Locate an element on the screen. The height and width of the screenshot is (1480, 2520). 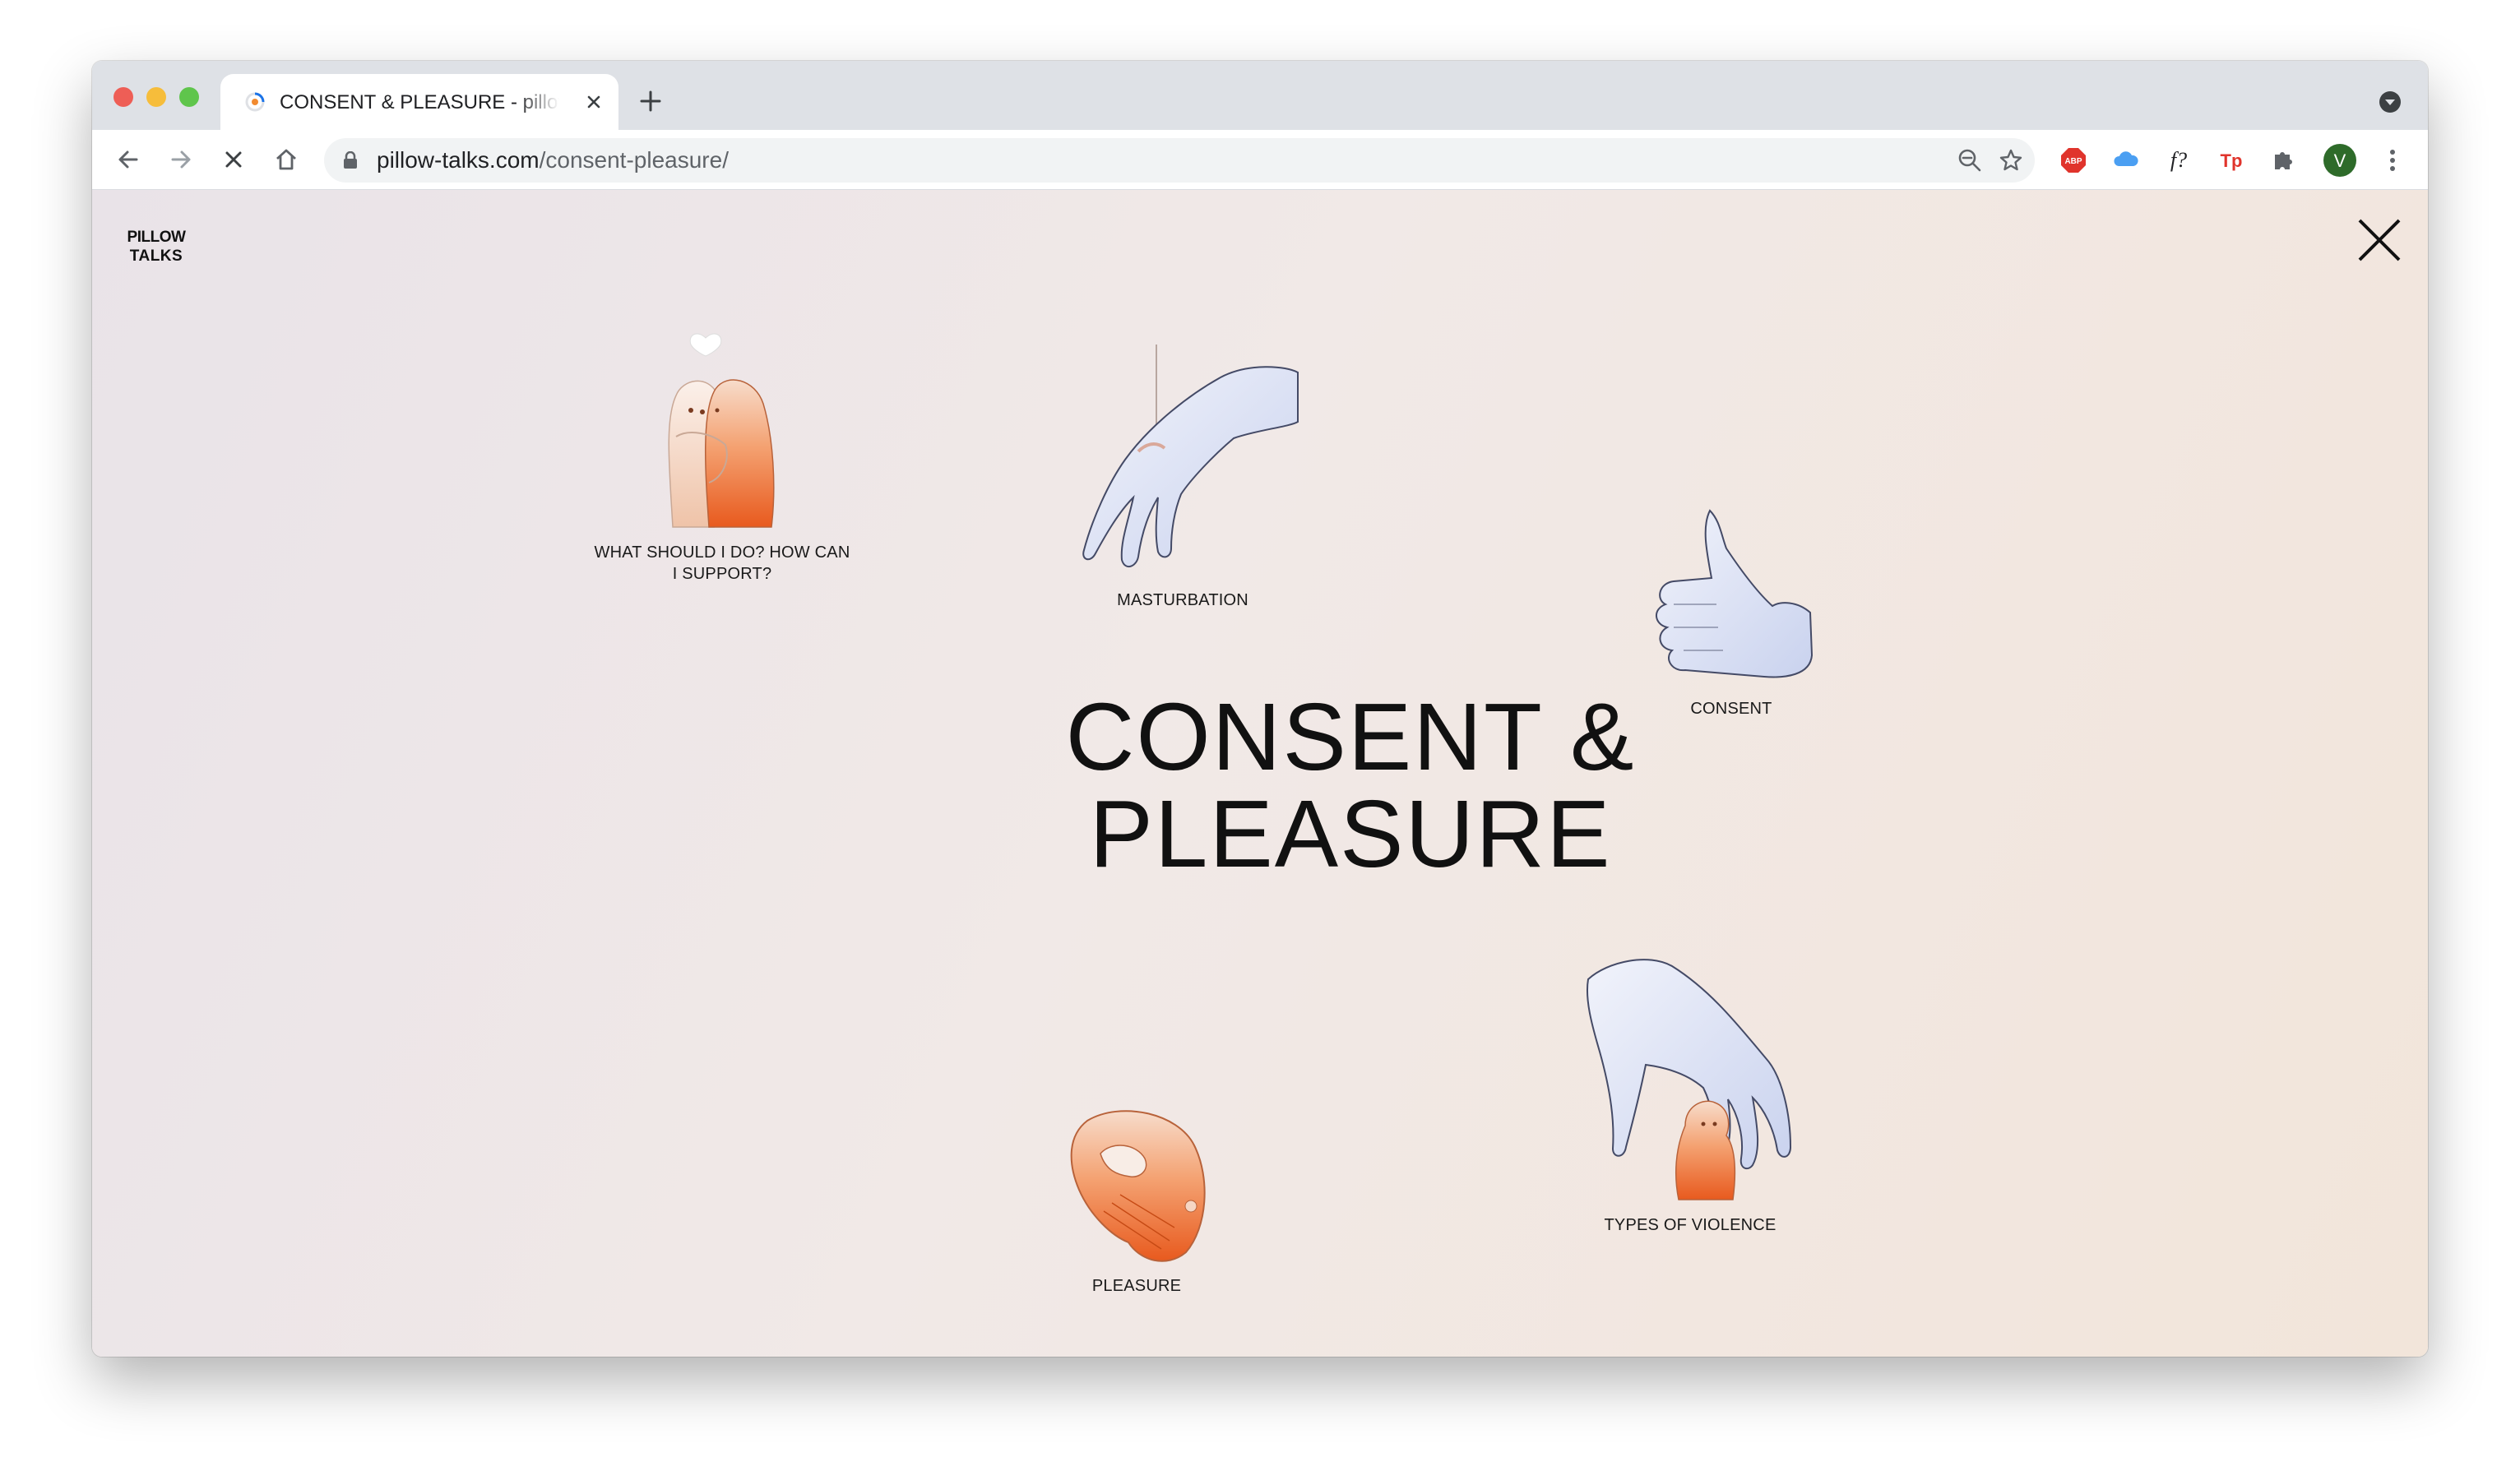
url-path: /consent-pleasure/ is located at coordinates (634, 160).